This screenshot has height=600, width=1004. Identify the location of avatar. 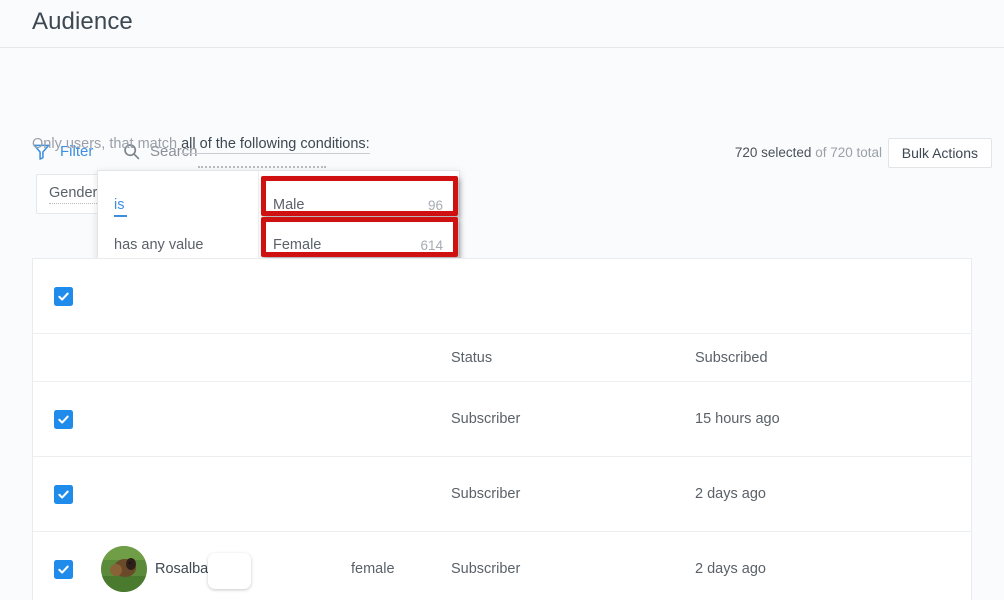
(124, 569).